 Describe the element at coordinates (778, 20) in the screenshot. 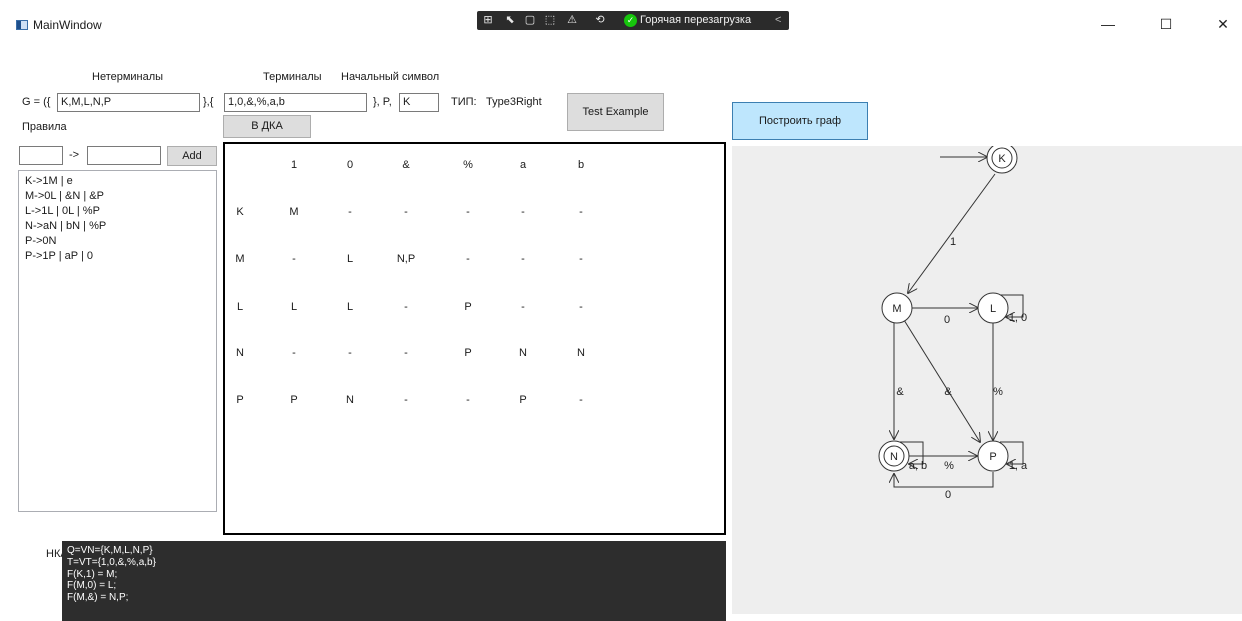

I see `collapse-toolbar-icon: <` at that location.